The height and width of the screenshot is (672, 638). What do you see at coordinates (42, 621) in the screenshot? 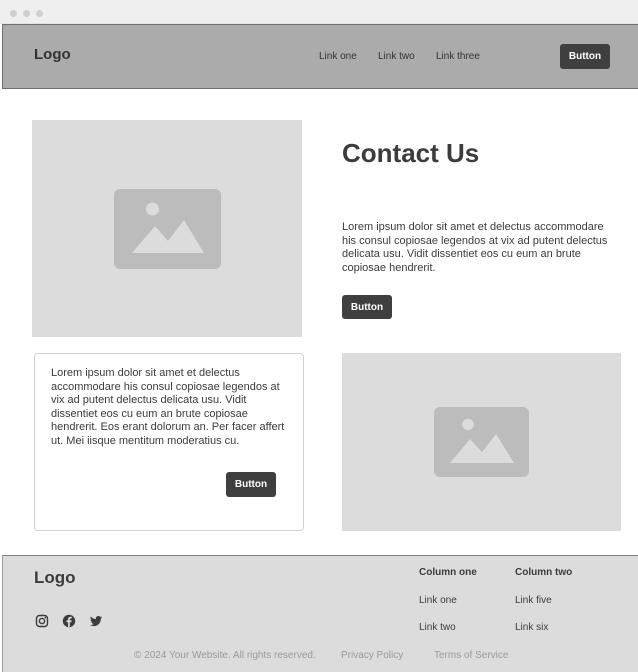
I see `instagram-icon` at bounding box center [42, 621].